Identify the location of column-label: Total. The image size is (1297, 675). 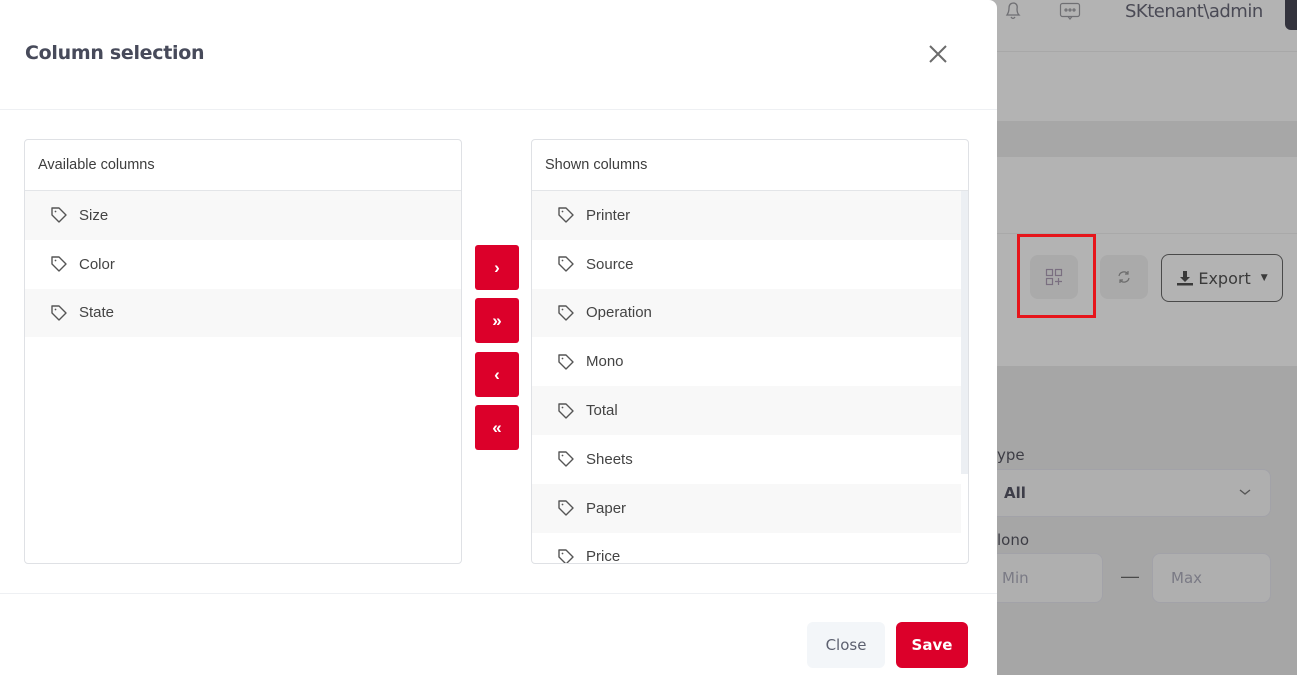
(602, 411).